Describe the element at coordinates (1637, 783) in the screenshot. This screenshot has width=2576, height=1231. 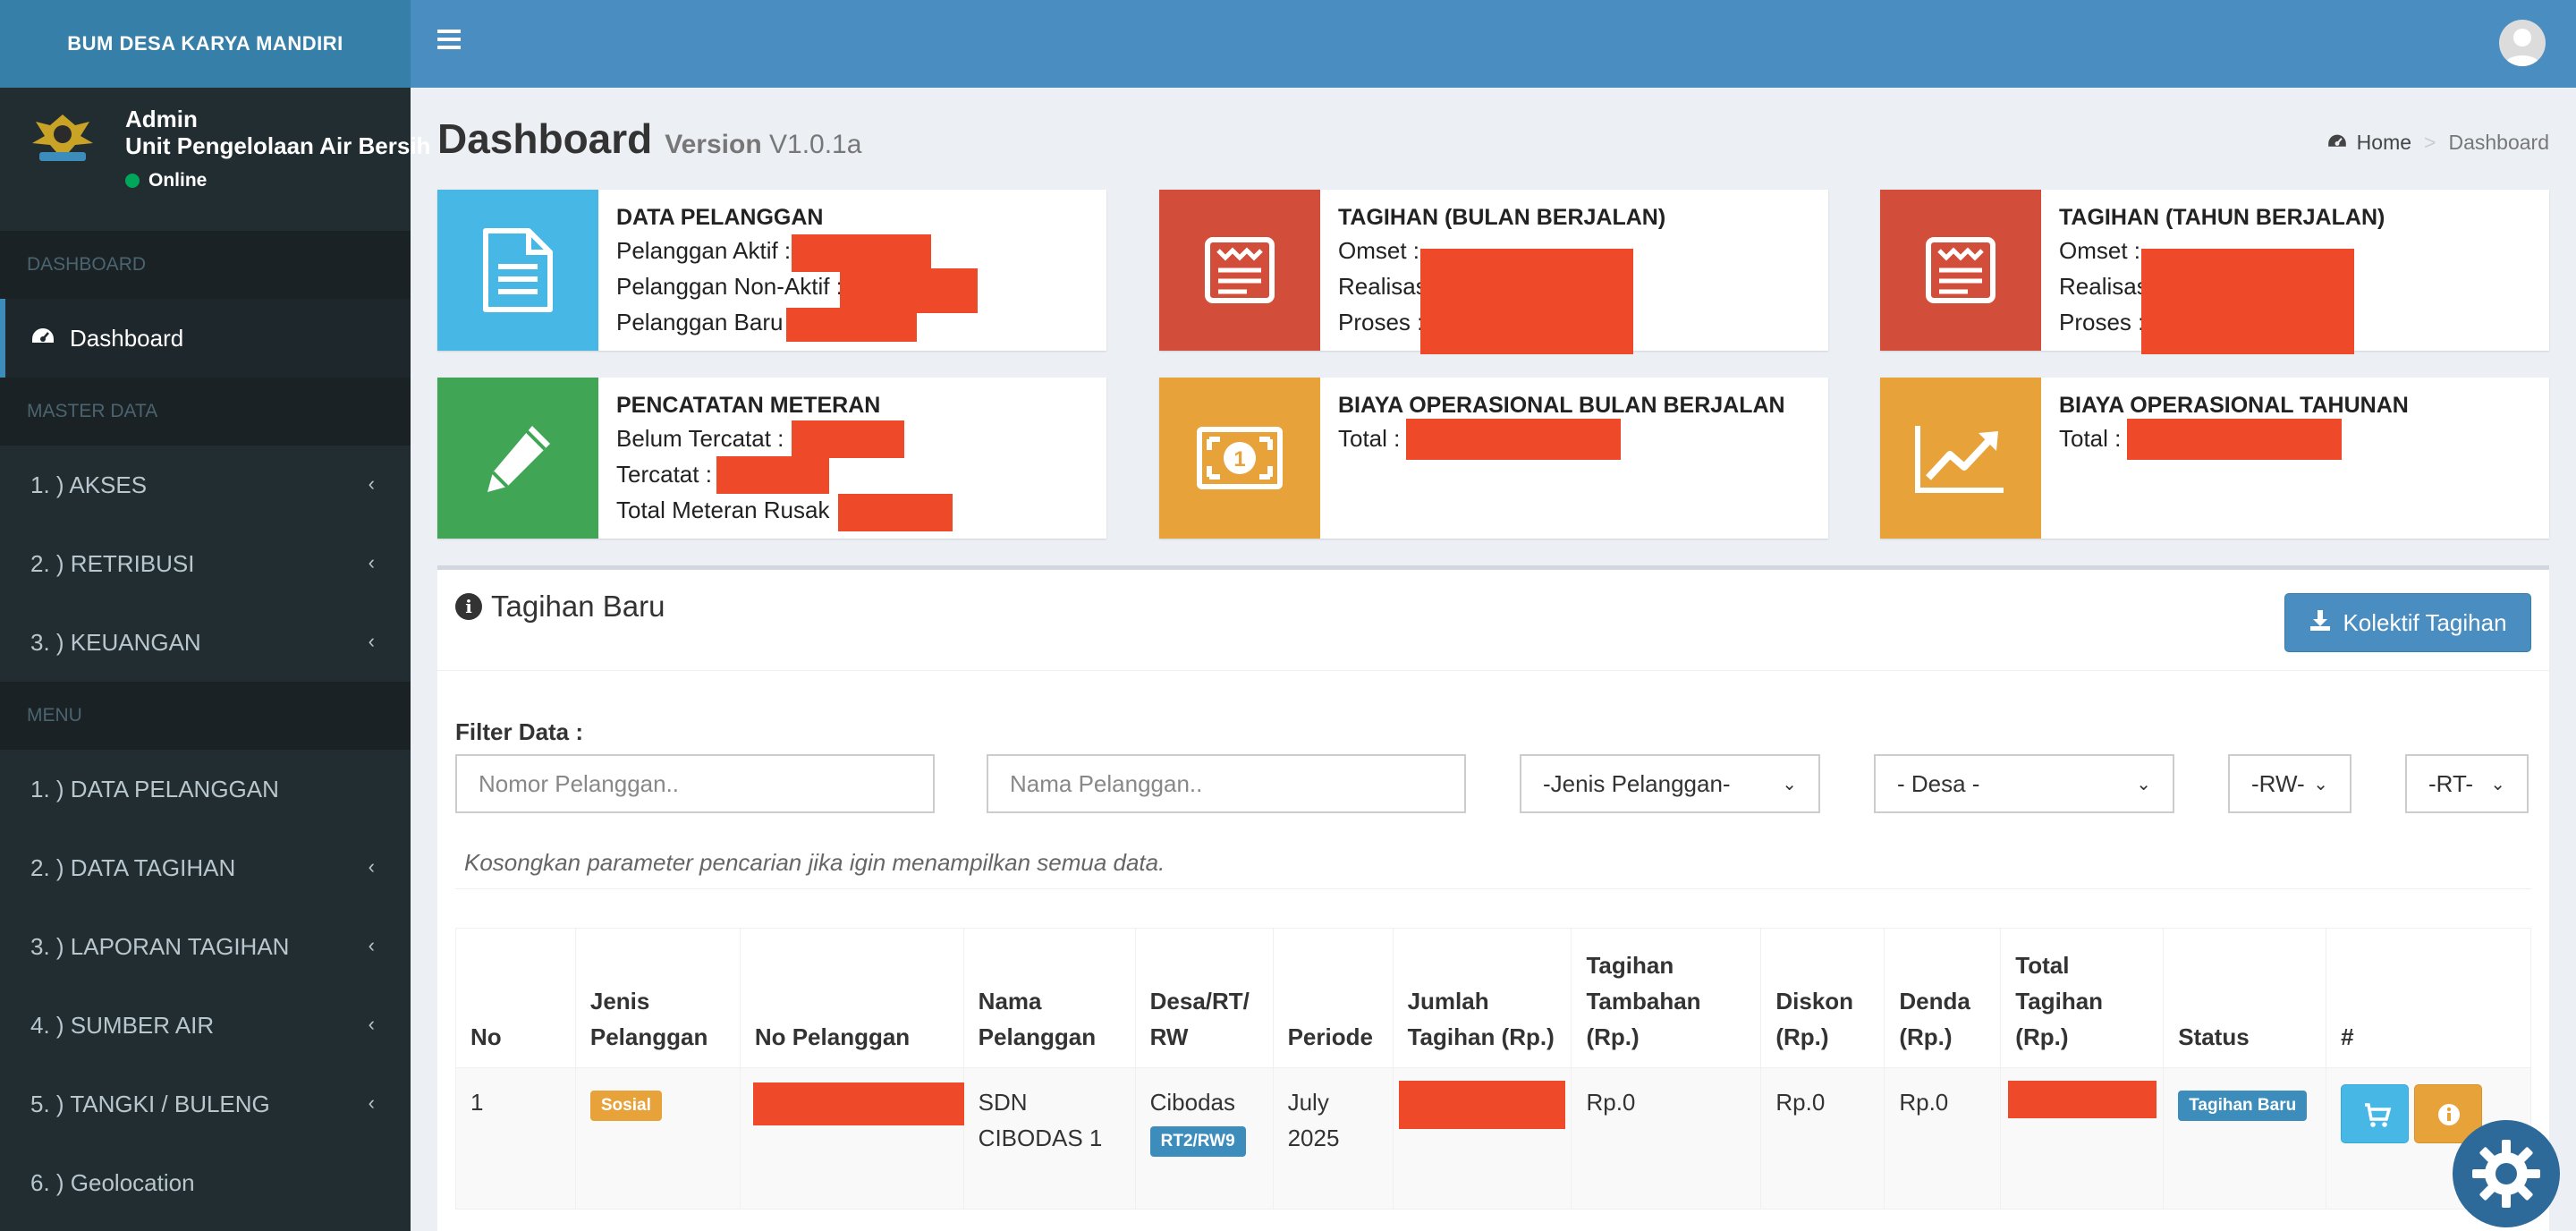
I see `select-value: -Jenis Pelanggan-` at that location.